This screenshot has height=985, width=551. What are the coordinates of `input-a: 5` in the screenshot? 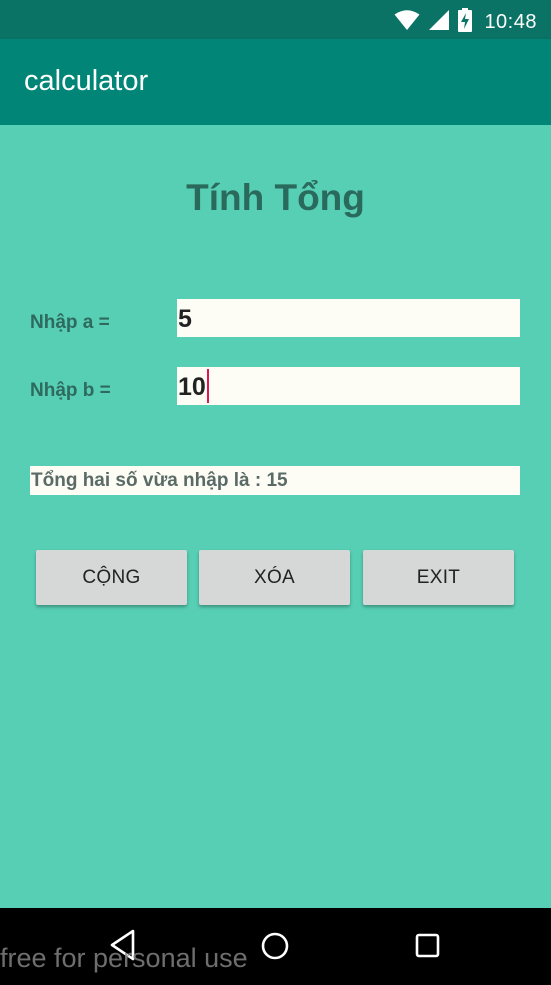 It's located at (348, 318).